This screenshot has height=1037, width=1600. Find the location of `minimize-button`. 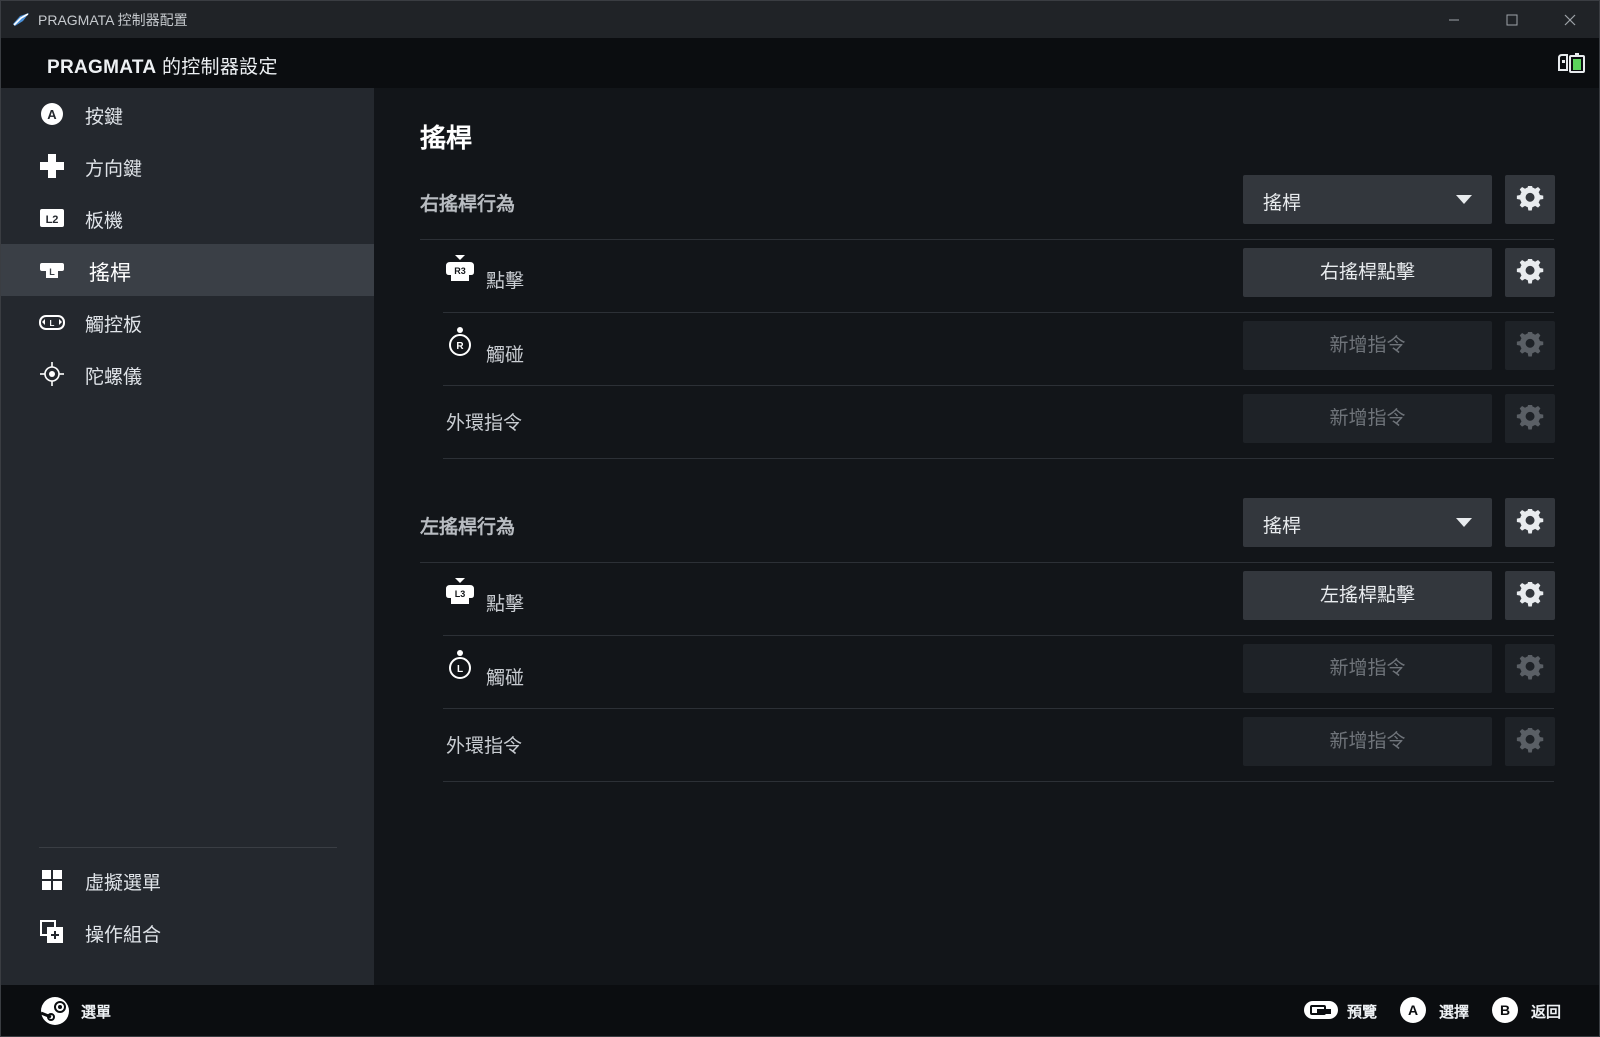

minimize-button is located at coordinates (1454, 19).